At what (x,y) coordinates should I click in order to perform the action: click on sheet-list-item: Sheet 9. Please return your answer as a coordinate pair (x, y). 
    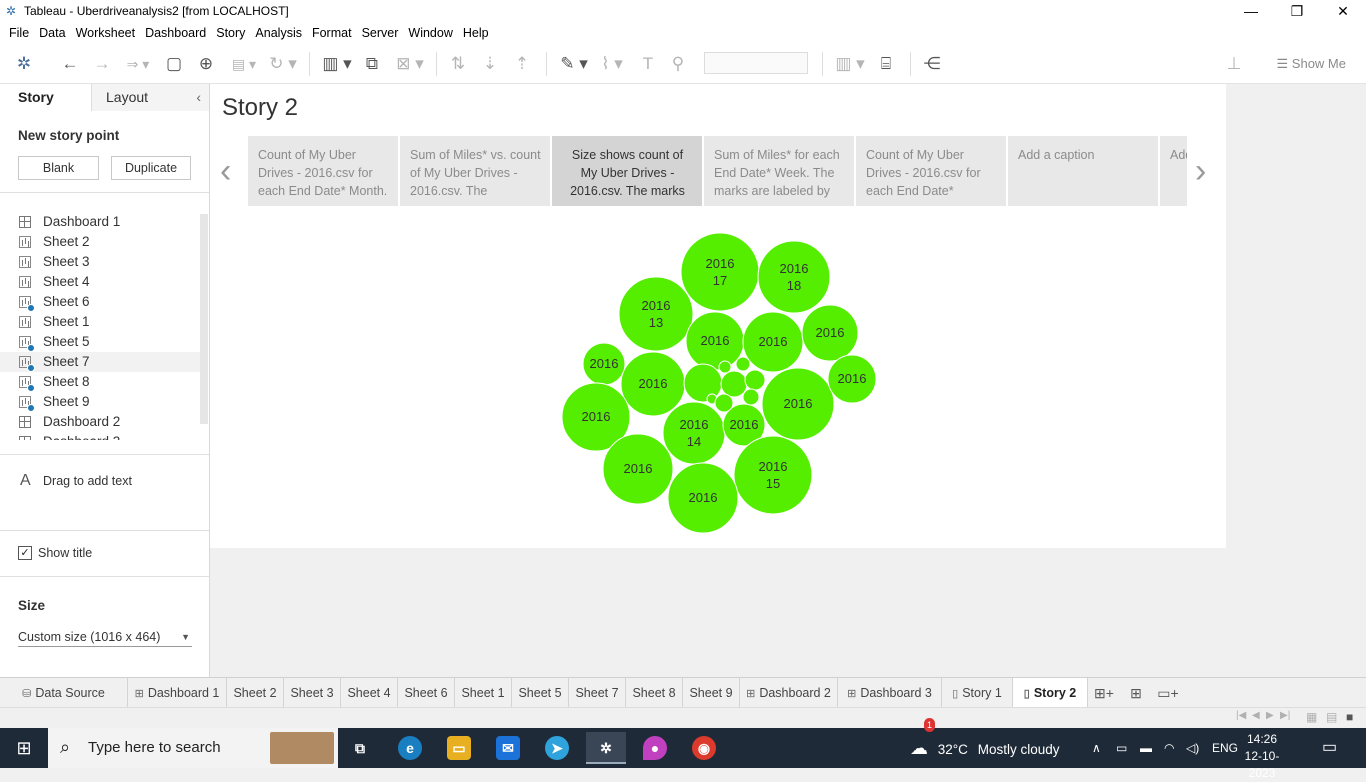
    Looking at the image, I should click on (104, 402).